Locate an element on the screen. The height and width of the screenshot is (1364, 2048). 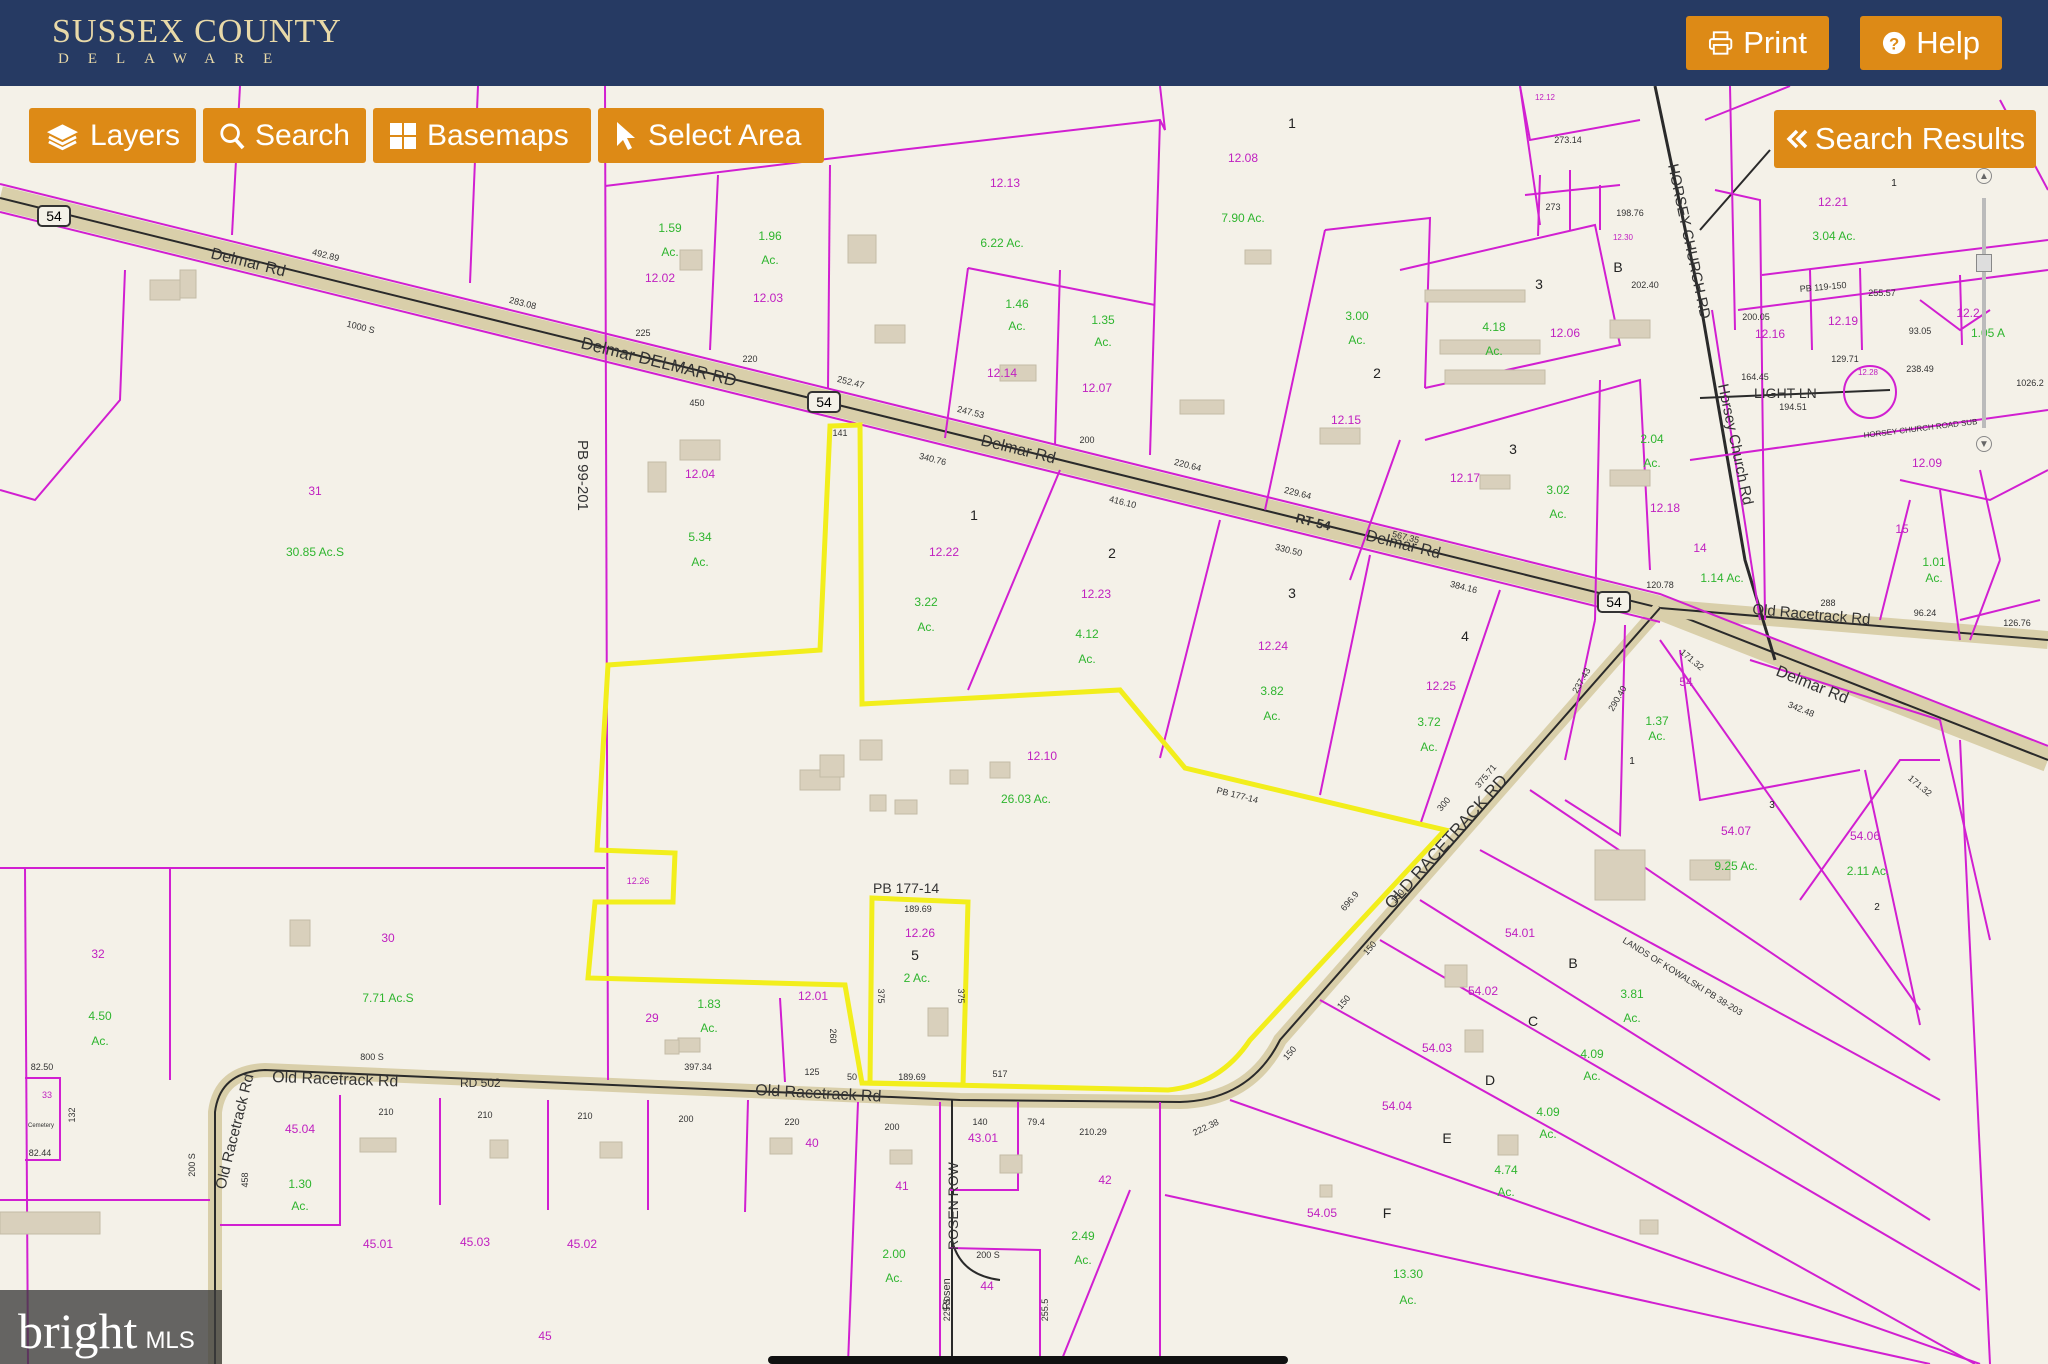
lot-number: 5 is located at coordinates (915, 955).